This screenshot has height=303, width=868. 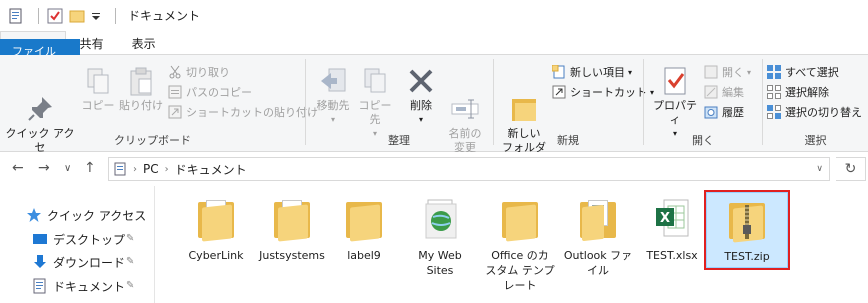 I want to click on breadcrumb-current: ドキュメント, so click(x=211, y=169).